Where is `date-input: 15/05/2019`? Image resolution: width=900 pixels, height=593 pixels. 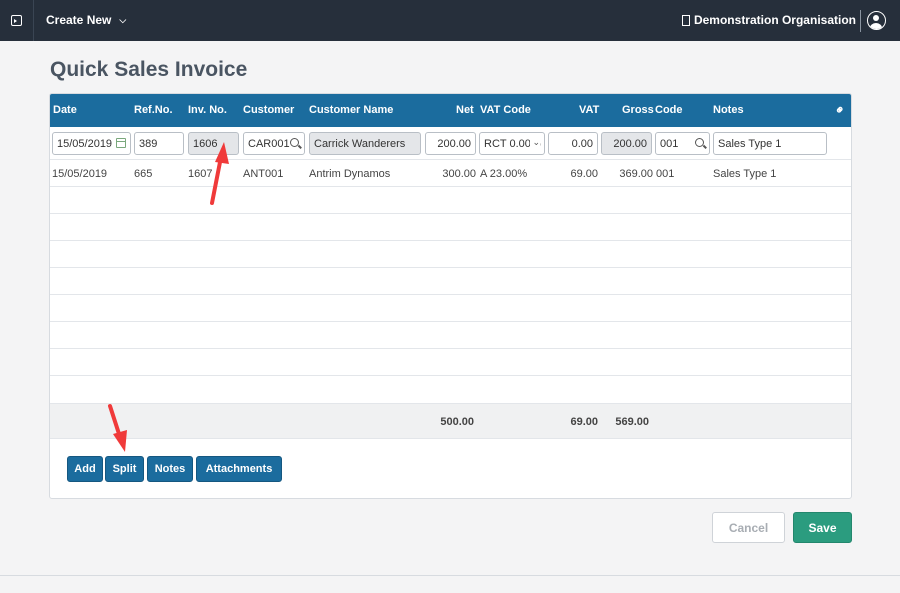
date-input: 15/05/2019 is located at coordinates (91, 143).